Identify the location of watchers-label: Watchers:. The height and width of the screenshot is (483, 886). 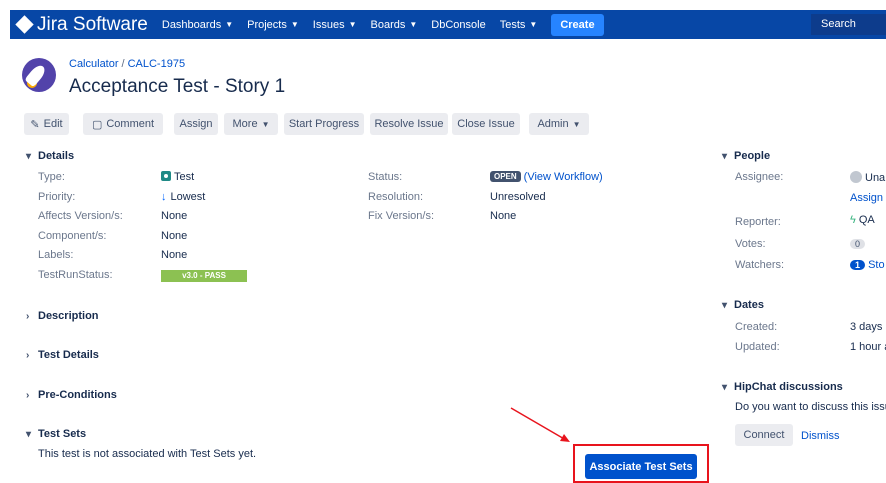
(760, 265).